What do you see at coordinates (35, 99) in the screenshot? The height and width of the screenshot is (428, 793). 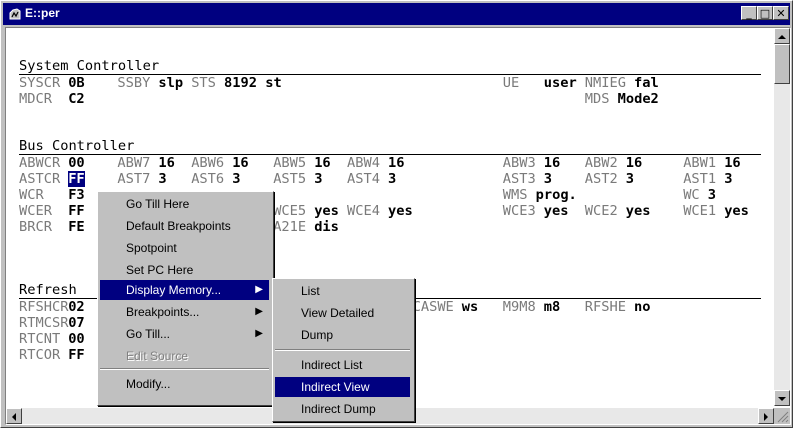 I see `register-label: MDCR` at bounding box center [35, 99].